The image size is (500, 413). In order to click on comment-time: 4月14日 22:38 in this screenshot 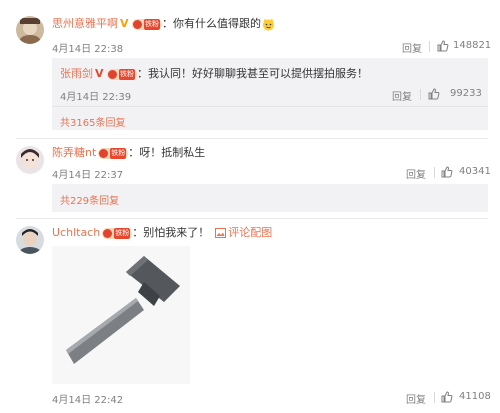, I will do `click(88, 49)`.